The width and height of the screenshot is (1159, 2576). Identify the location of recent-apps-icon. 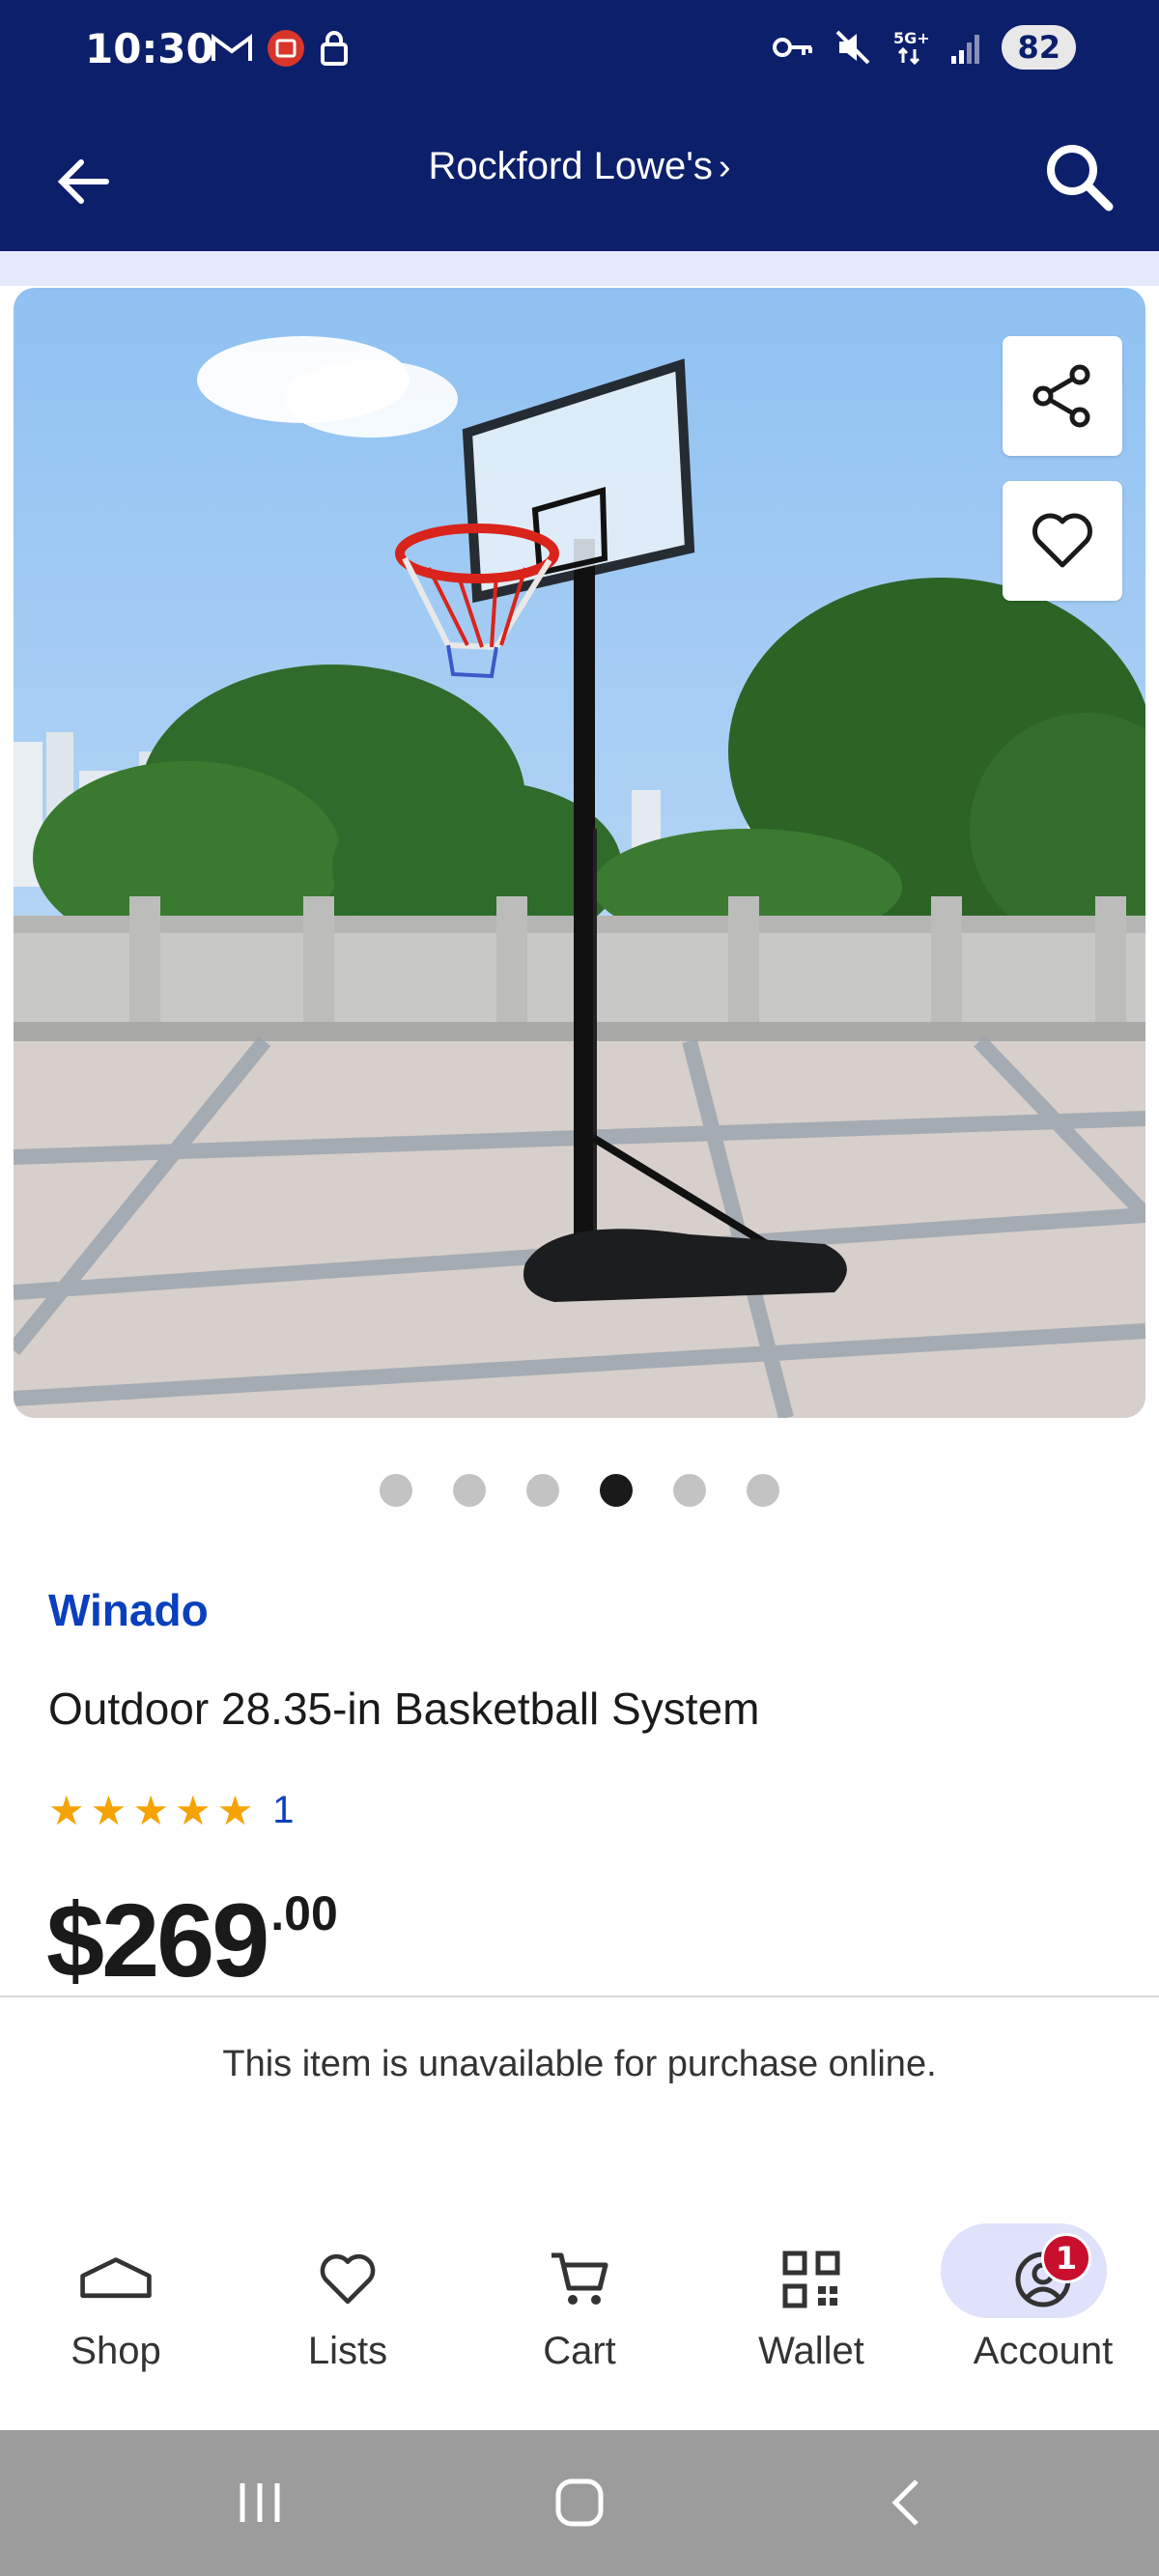
(260, 2502).